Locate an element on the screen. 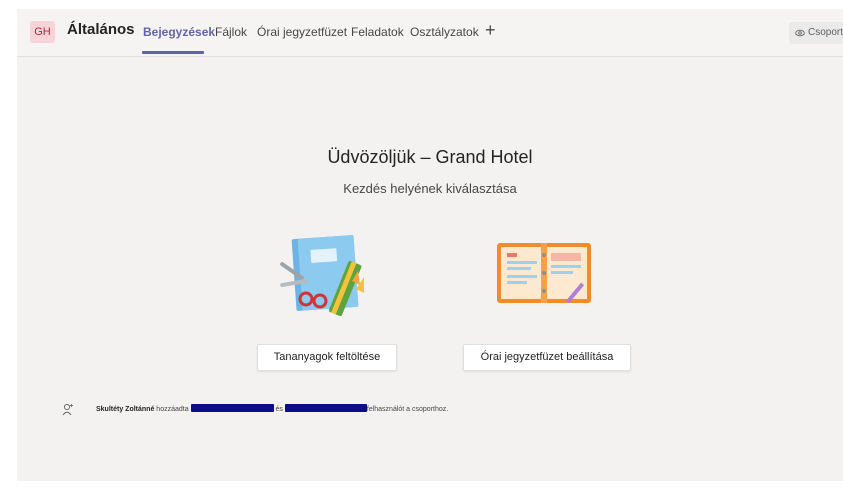 This screenshot has height=489, width=843. class-notebook-illustration is located at coordinates (544, 273).